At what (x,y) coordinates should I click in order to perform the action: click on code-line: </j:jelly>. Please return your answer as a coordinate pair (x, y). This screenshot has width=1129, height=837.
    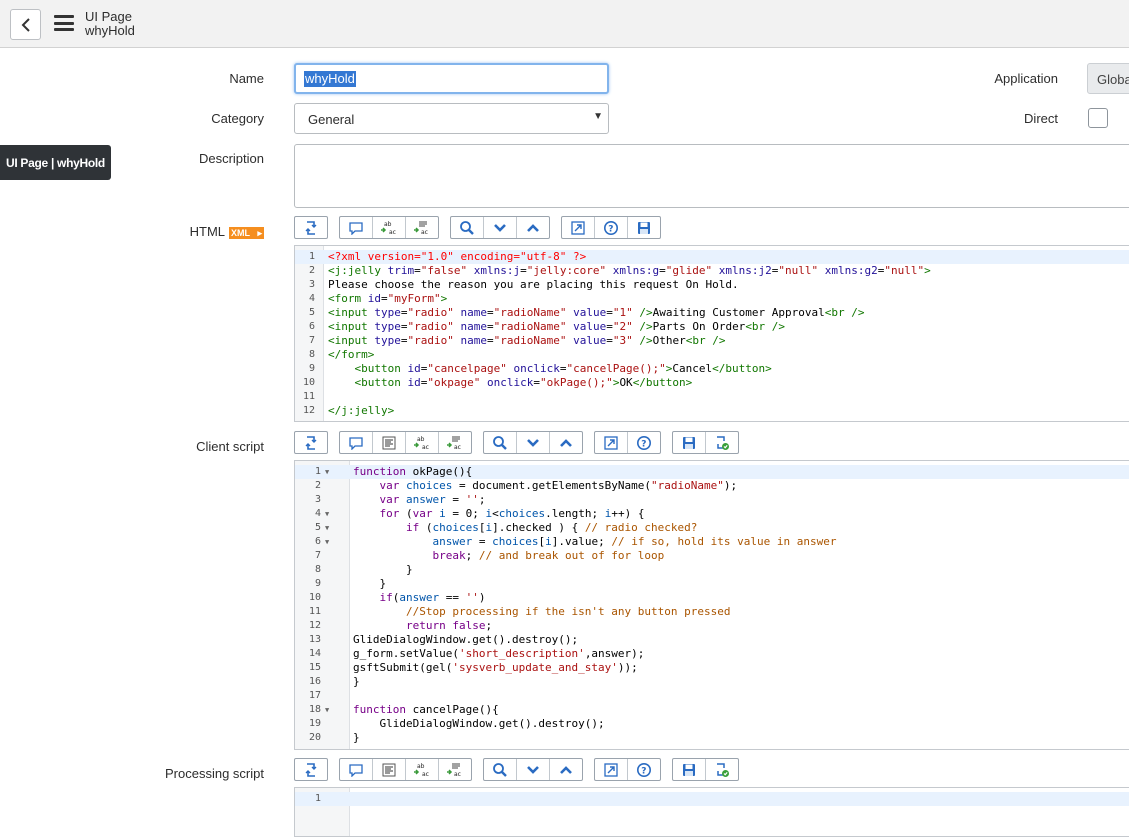
    Looking at the image, I should click on (361, 410).